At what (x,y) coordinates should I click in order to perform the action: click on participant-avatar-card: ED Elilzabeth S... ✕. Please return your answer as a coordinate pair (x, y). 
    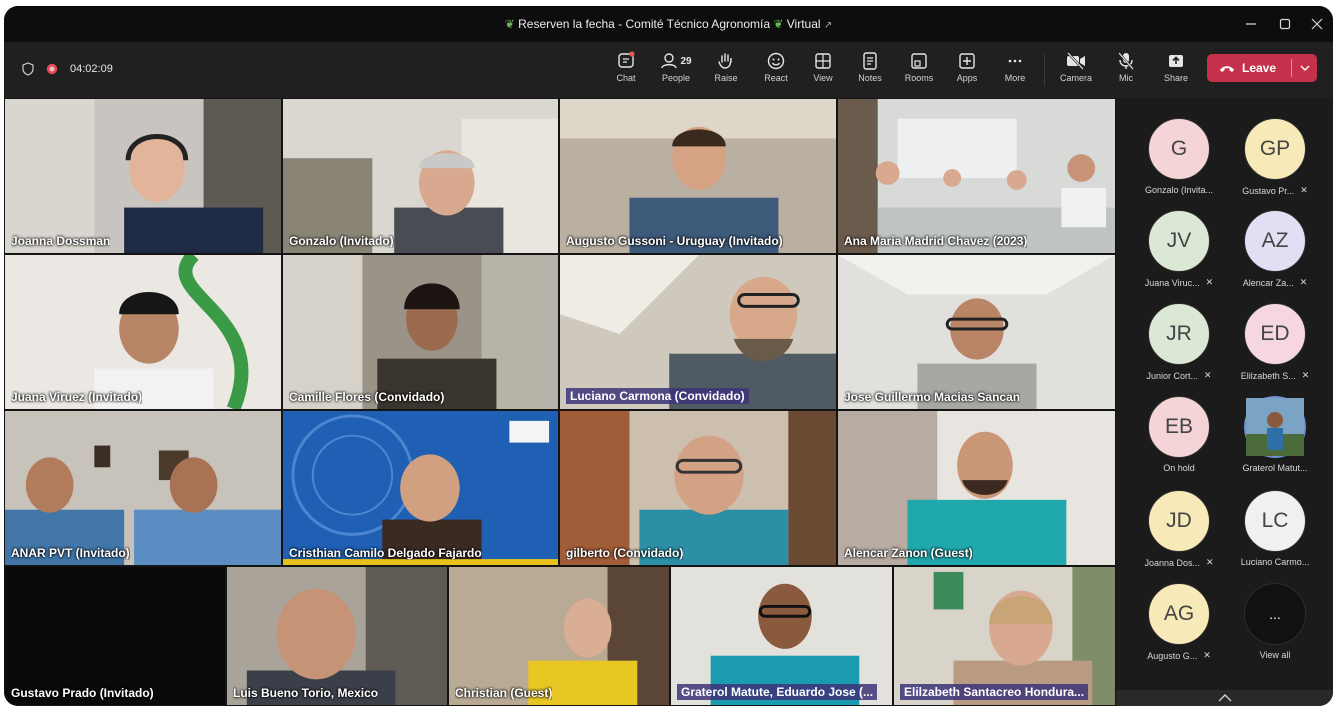
    Looking at the image, I should click on (1275, 344).